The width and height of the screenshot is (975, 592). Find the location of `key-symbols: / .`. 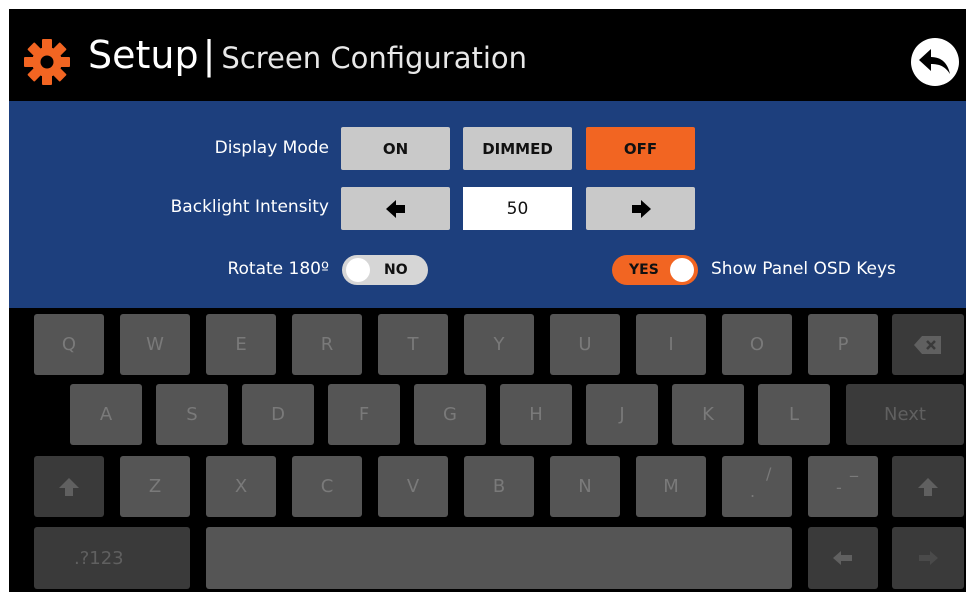

key-symbols: / . is located at coordinates (757, 486).